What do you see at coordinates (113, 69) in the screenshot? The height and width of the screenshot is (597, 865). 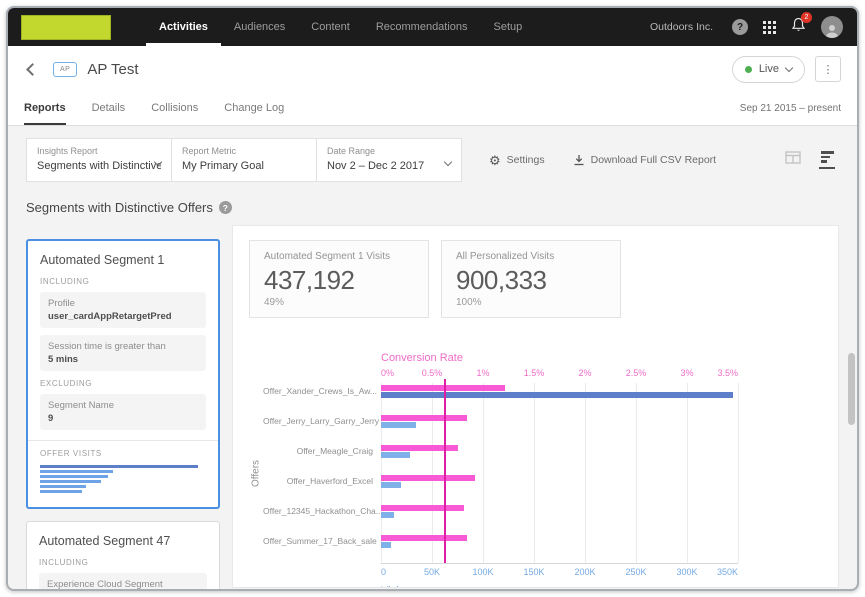 I see `page-title: AP Test` at bounding box center [113, 69].